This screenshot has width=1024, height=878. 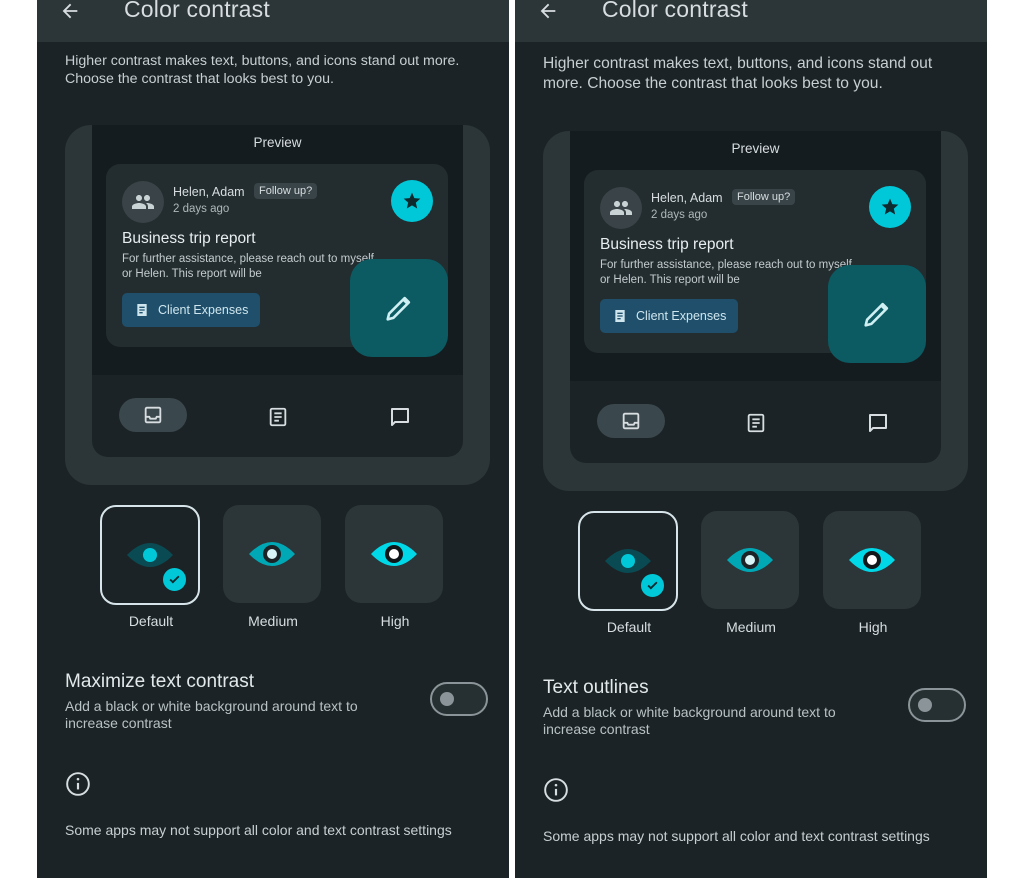 I want to click on text-outlines-toggle-switch, so click(x=937, y=705).